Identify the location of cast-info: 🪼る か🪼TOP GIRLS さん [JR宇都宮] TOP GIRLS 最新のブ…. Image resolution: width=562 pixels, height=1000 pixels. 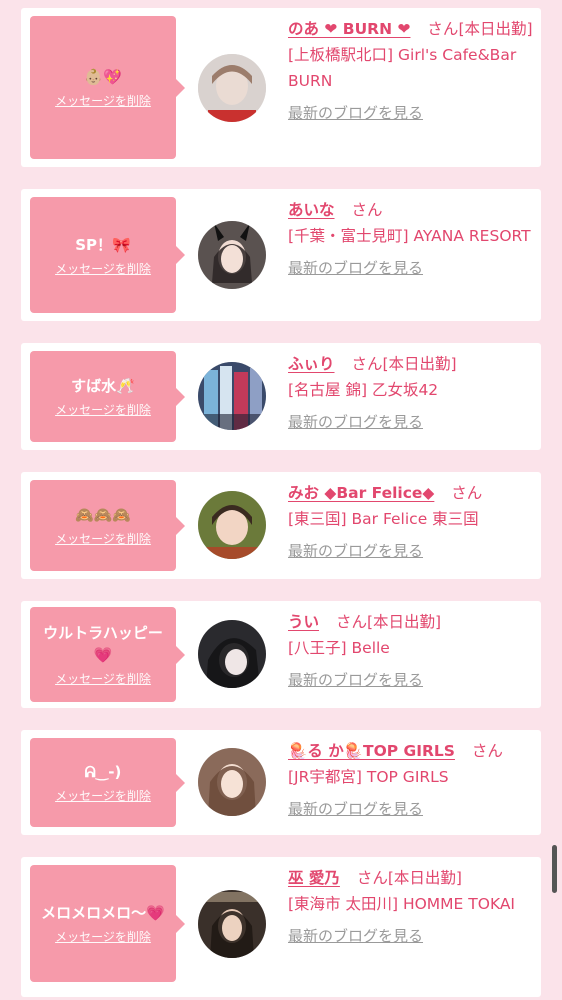
(411, 780).